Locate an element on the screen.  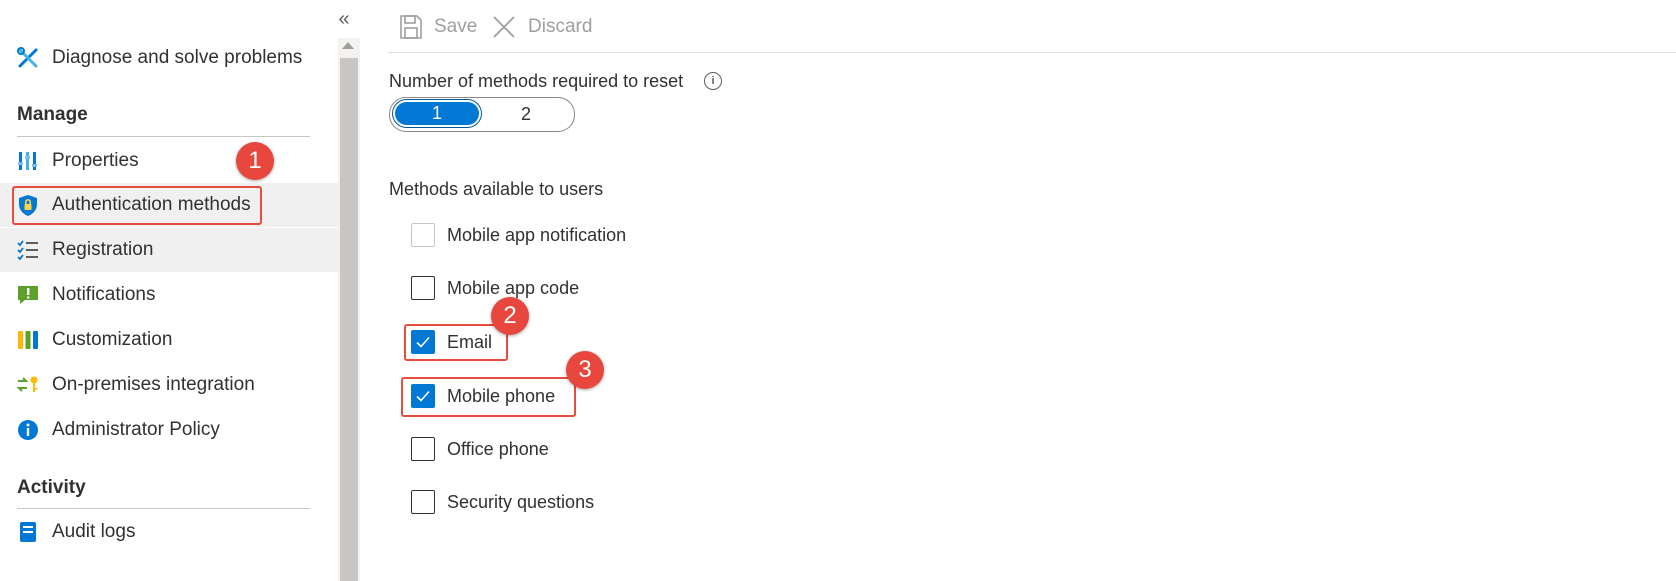
checkbox-security-questions: Security questions is located at coordinates (502, 502).